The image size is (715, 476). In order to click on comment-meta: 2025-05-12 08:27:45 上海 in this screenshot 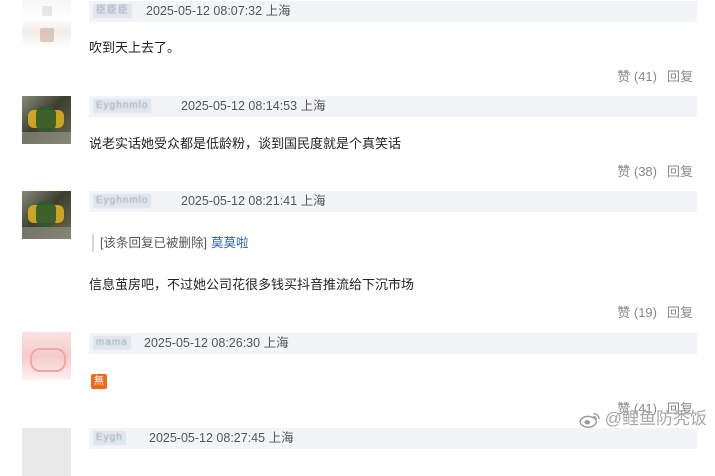, I will do `click(221, 438)`.